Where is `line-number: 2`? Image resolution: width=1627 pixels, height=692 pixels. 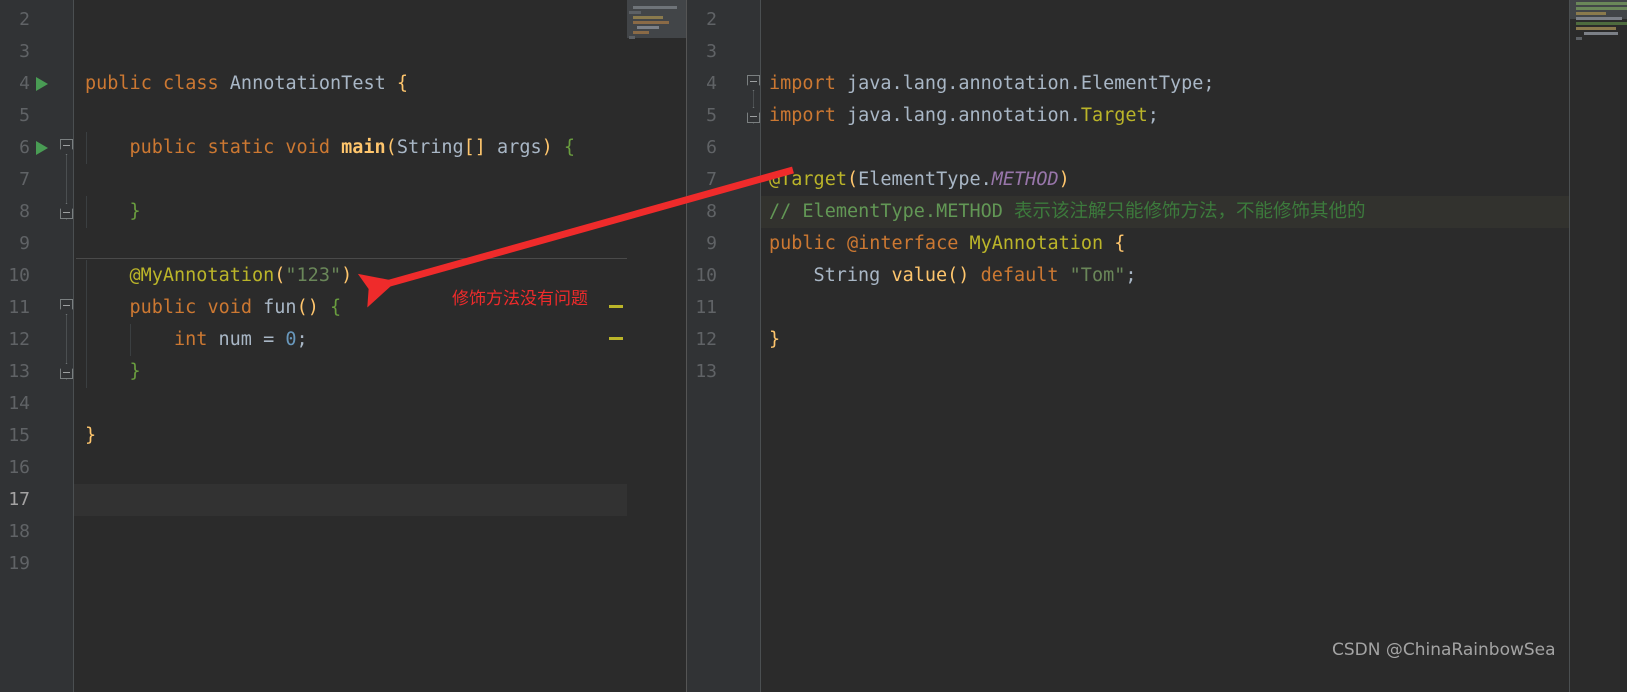
line-number: 2 is located at coordinates (711, 19).